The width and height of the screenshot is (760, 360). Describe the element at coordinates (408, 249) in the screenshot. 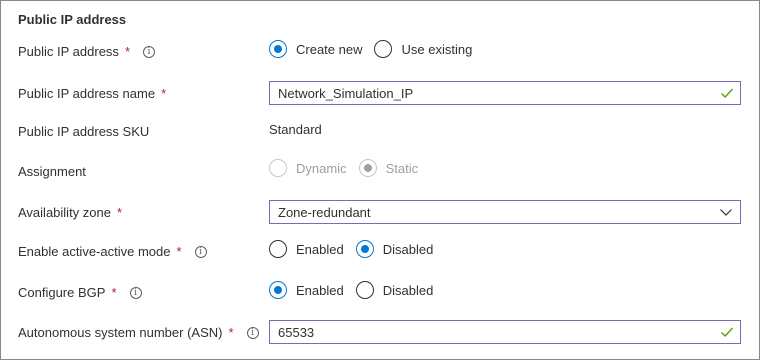

I see `radio-active-active-disabled-label: Disabled` at that location.